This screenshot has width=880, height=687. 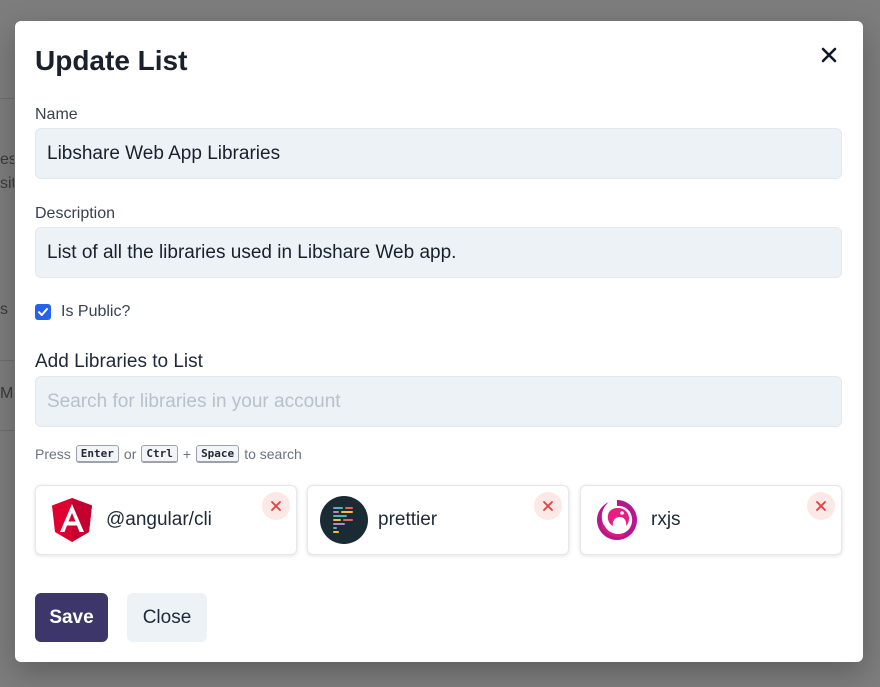 I want to click on enter-key: Enter, so click(x=97, y=454).